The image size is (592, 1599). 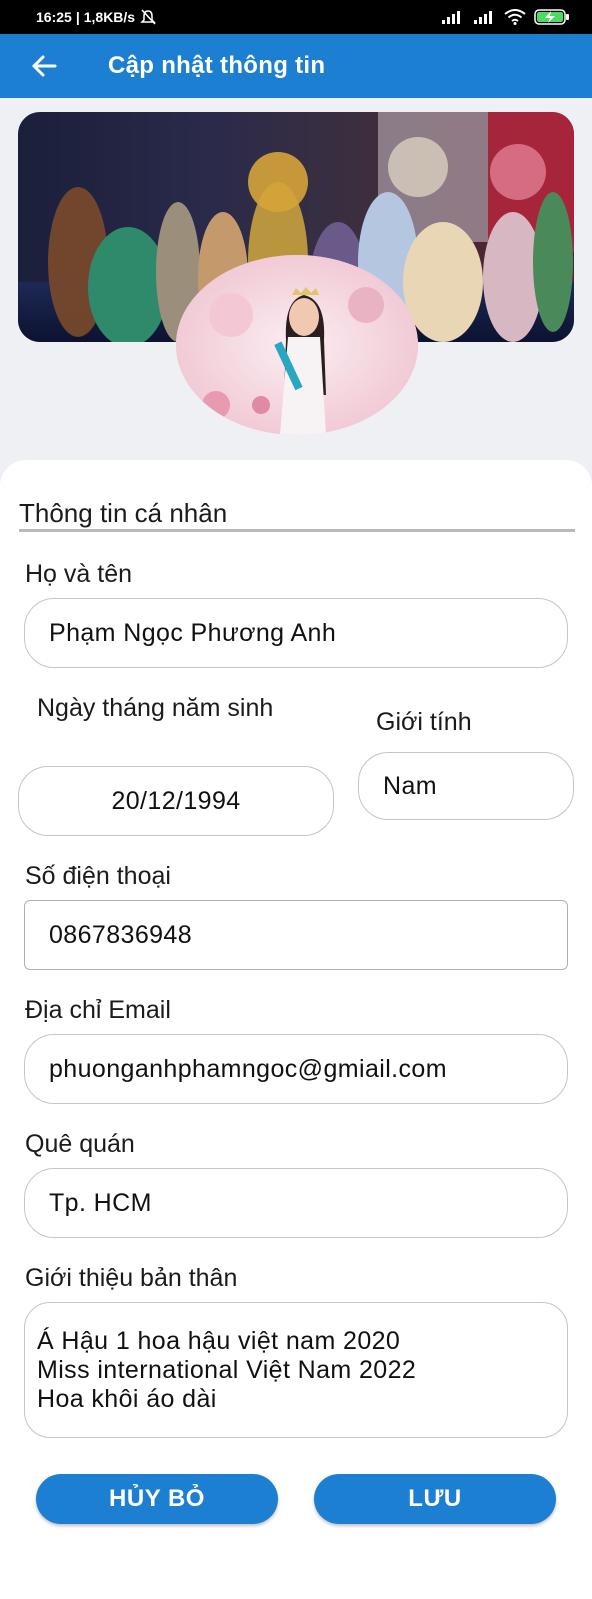 I want to click on status-speed: 1,8KB/s, so click(x=109, y=17).